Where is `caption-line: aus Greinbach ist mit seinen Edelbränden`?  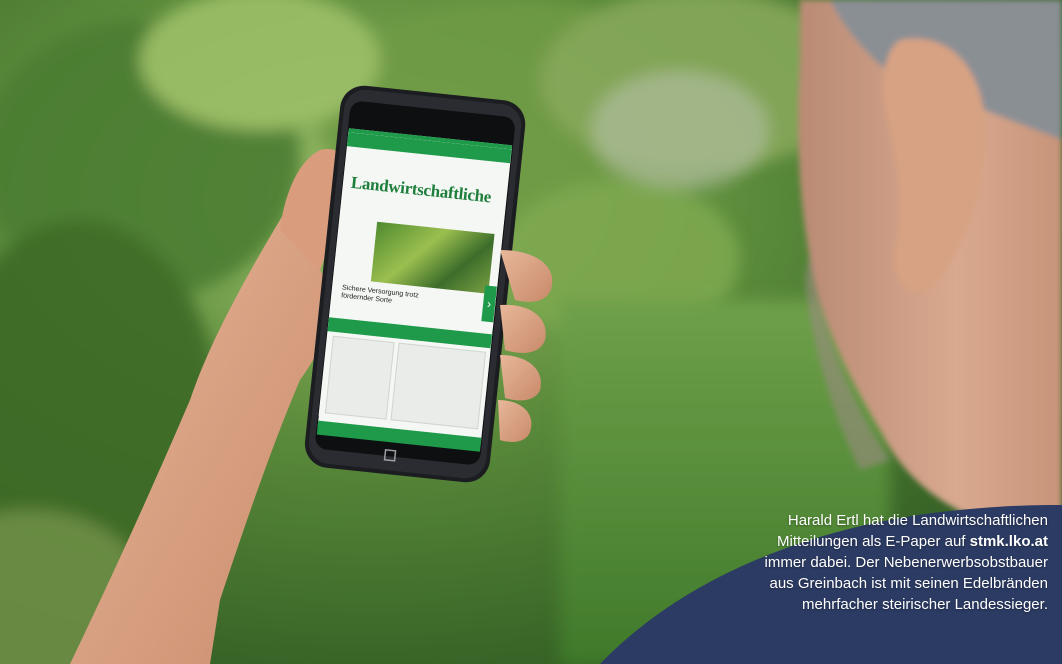
caption-line: aus Greinbach ist mit seinen Edelbränden is located at coordinates (909, 583).